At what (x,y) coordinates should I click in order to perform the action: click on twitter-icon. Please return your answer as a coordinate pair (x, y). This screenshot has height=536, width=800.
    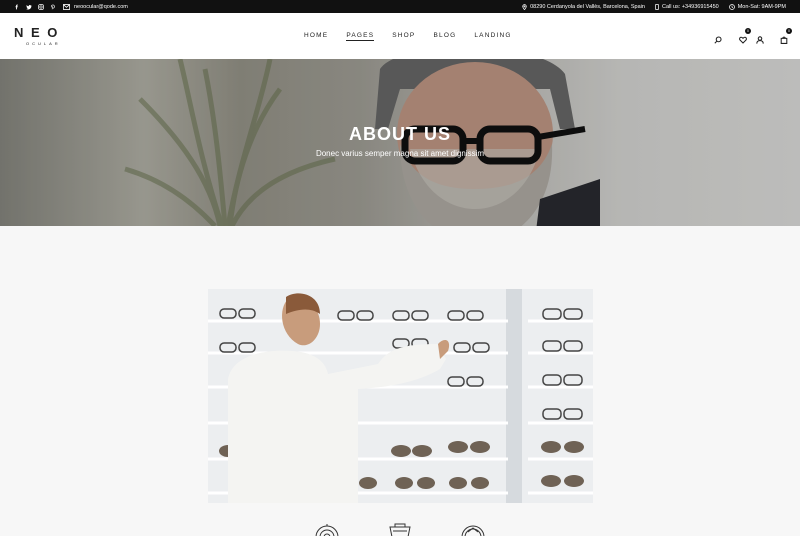
    Looking at the image, I should click on (29, 7).